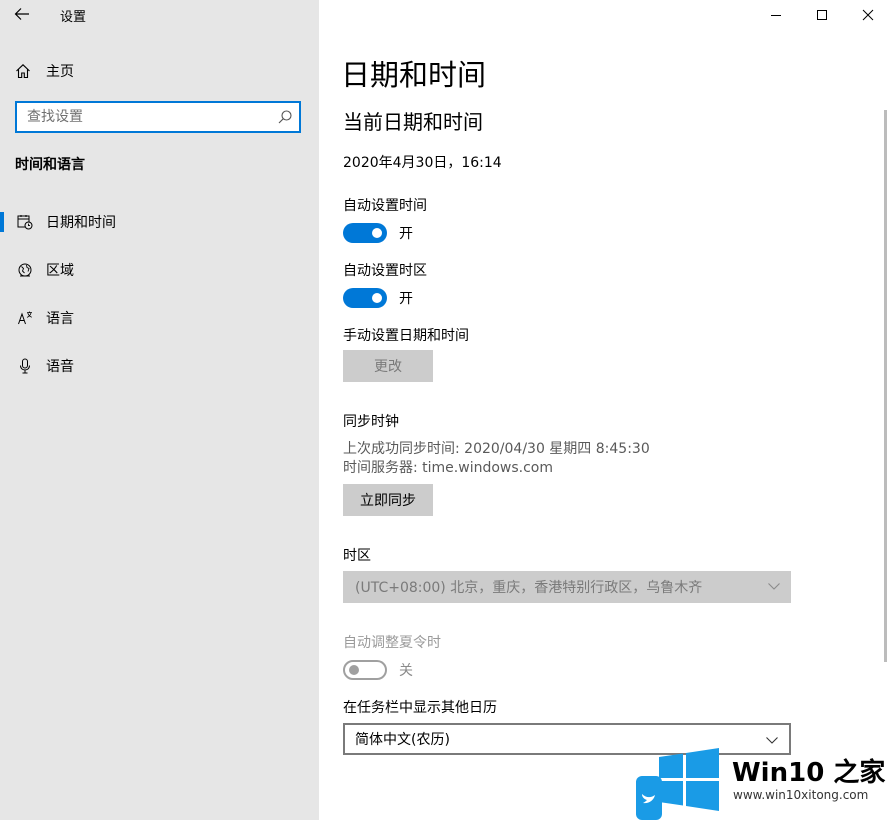 This screenshot has height=820, width=889. I want to click on sidebar-item-label: 区域, so click(60, 271).